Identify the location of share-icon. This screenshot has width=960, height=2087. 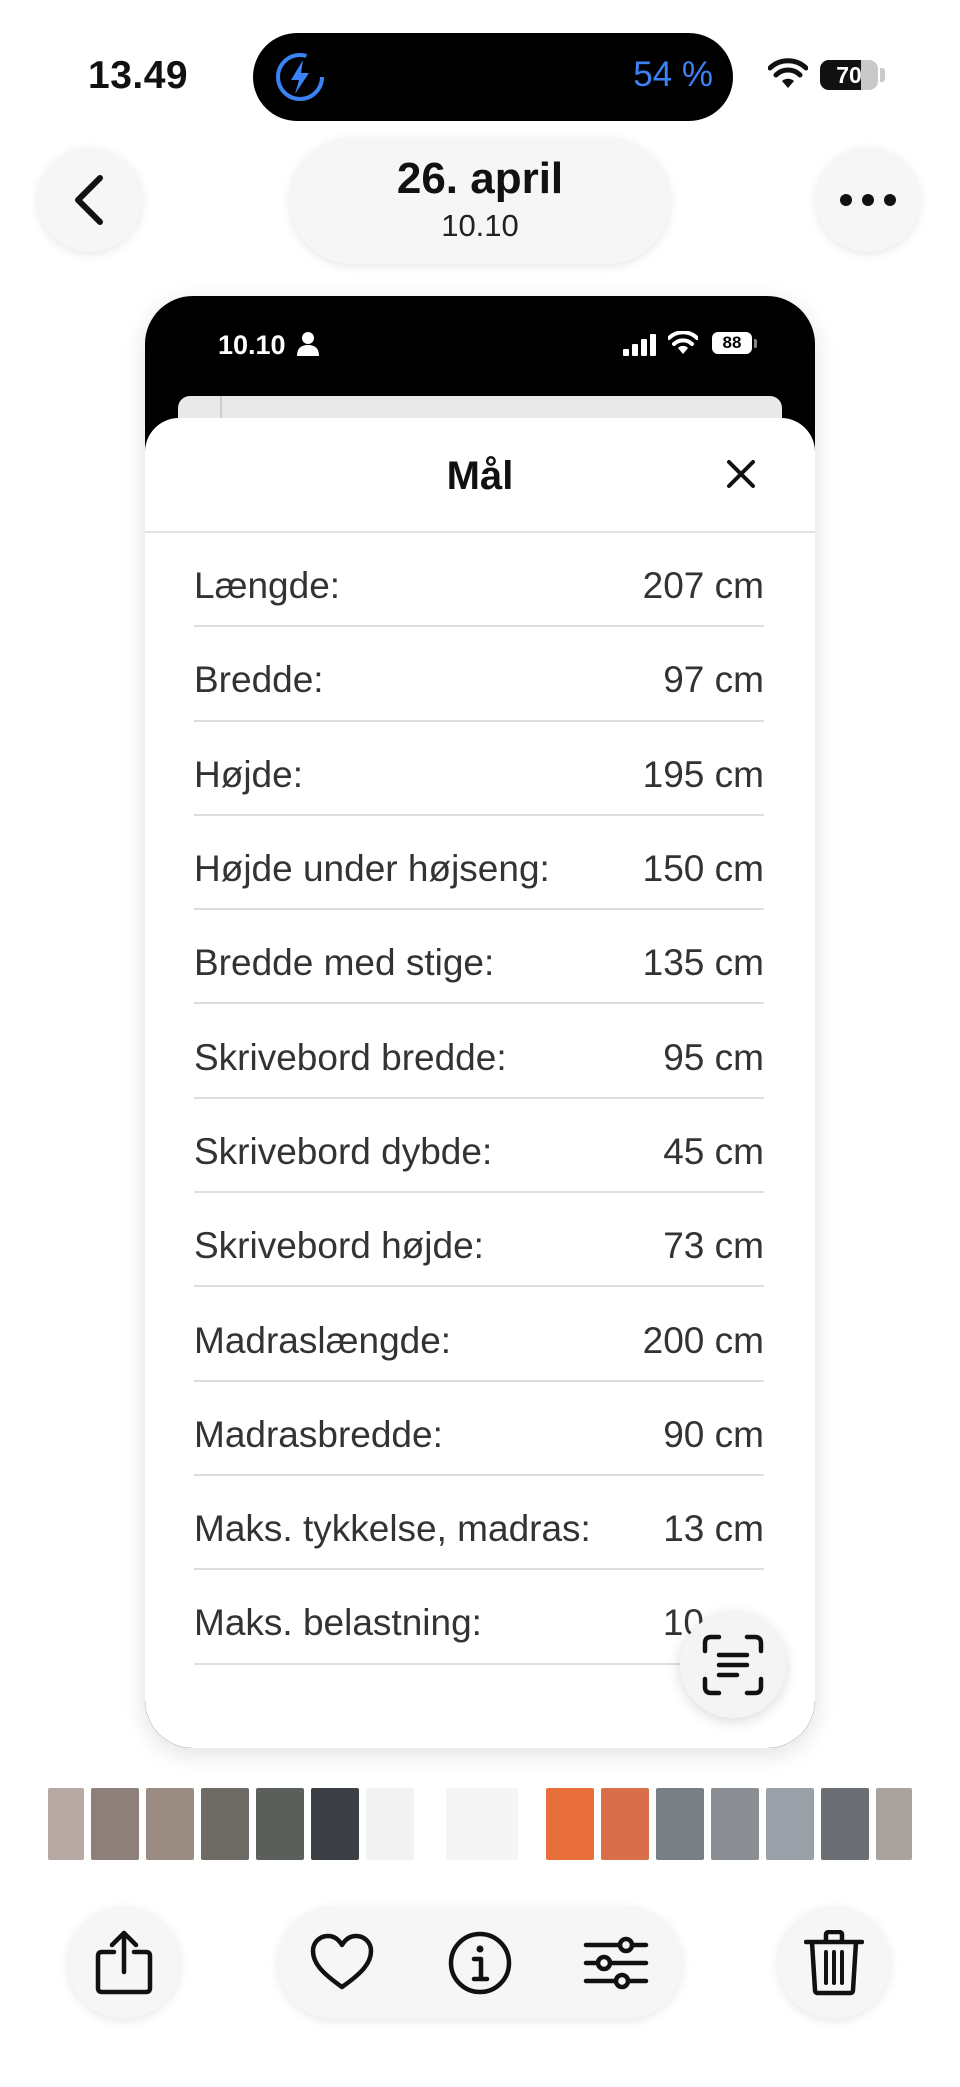
(124, 1962).